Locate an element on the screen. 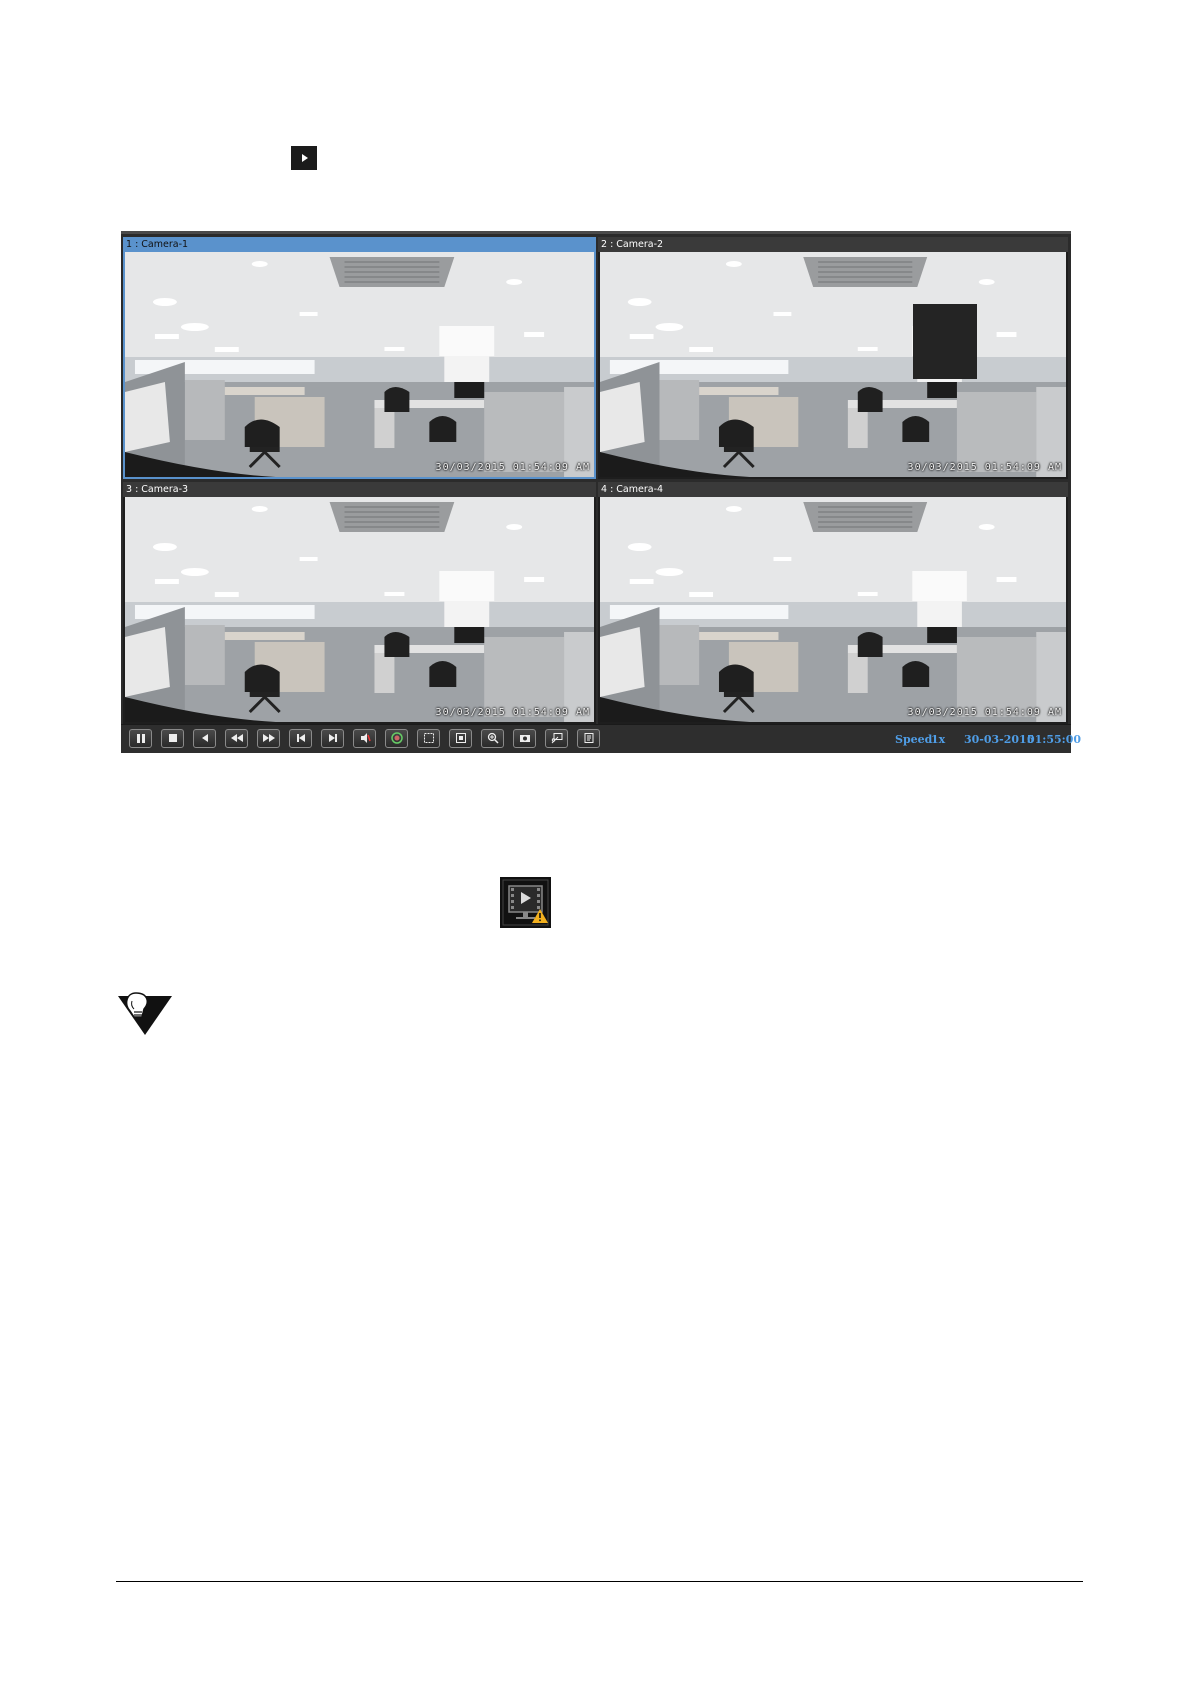 The image size is (1190, 1684). rewind-icon is located at coordinates (236, 738).